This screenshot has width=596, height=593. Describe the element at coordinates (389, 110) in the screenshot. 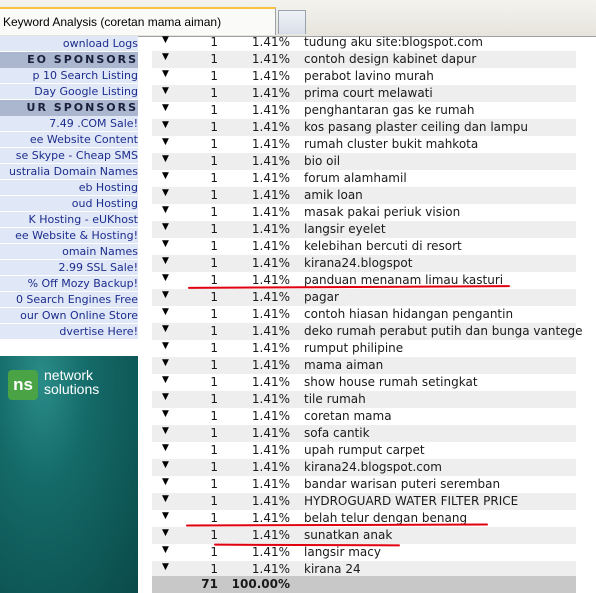

I see `search-keyword: penghantaran gas ke rumah` at that location.